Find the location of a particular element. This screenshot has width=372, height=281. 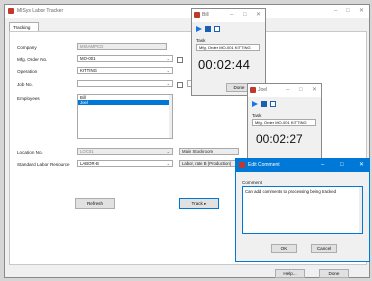

employees-list: Bill Joel is located at coordinates (125, 116).